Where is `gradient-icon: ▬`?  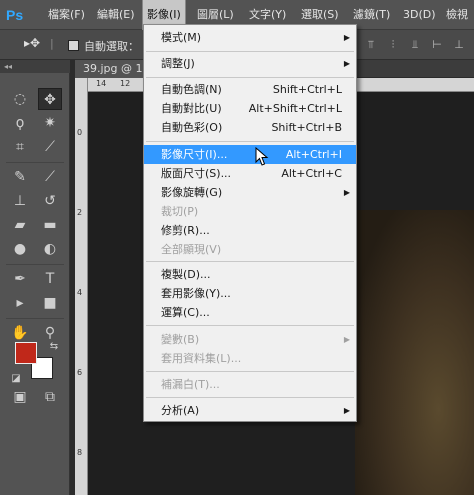
gradient-icon: ▬ is located at coordinates (50, 225).